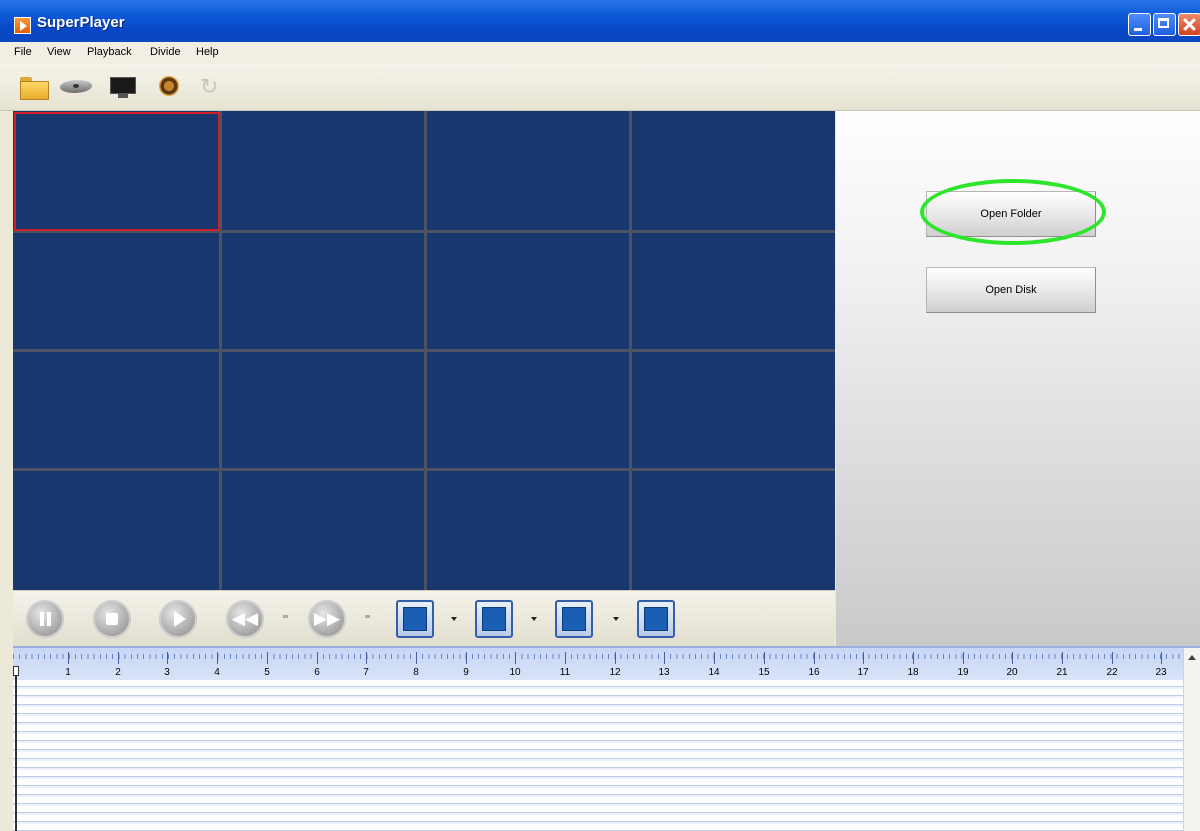 The image size is (1200, 831). I want to click on stop-button, so click(112, 619).